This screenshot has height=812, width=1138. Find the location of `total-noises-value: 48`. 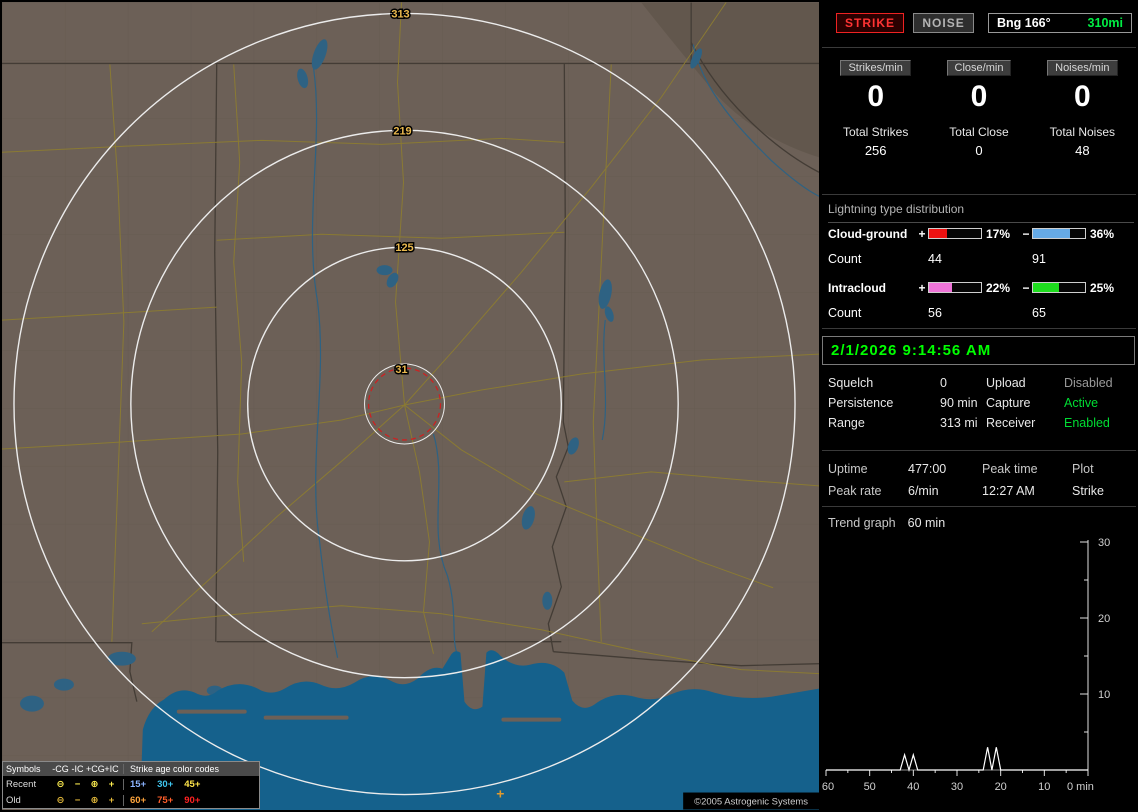

total-noises-value: 48 is located at coordinates (1082, 150).